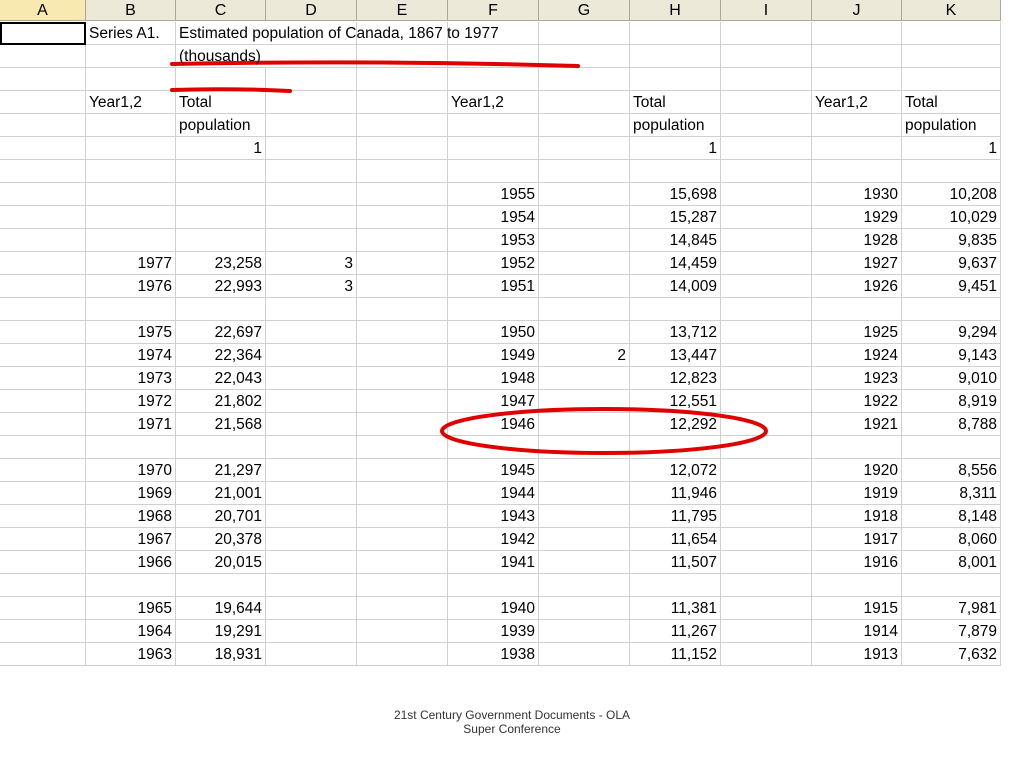 The image size is (1024, 768). I want to click on cell-K12: 9,451, so click(951, 286).